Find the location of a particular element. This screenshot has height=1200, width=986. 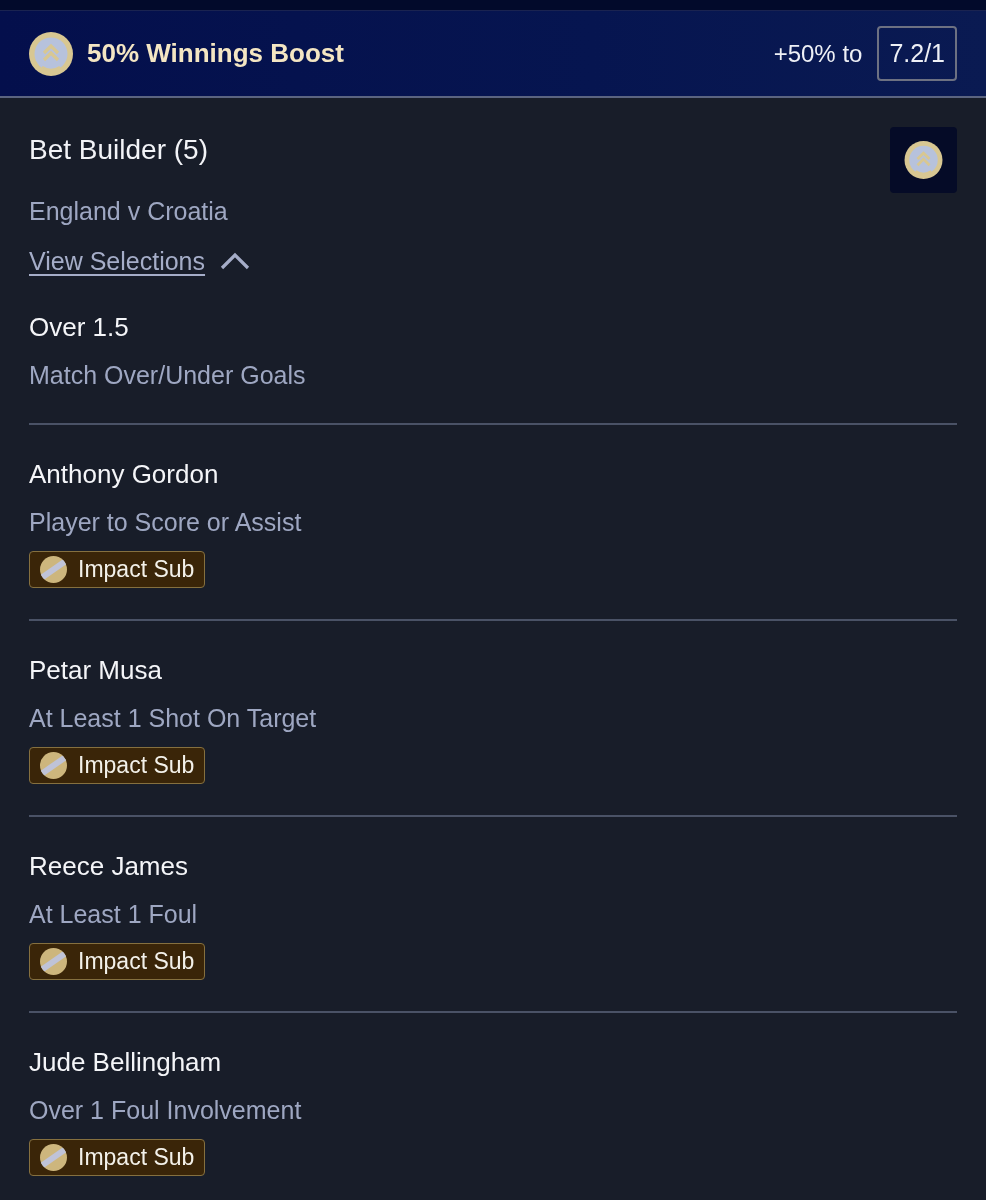

market-name: Player to Score or Assist is located at coordinates (166, 522).